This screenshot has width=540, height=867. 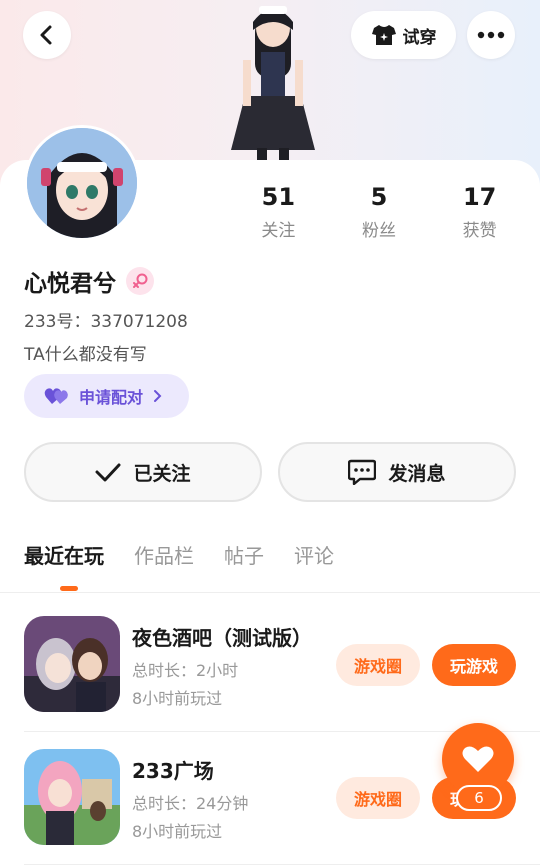 What do you see at coordinates (69, 588) in the screenshot?
I see `tab-active-indicator` at bounding box center [69, 588].